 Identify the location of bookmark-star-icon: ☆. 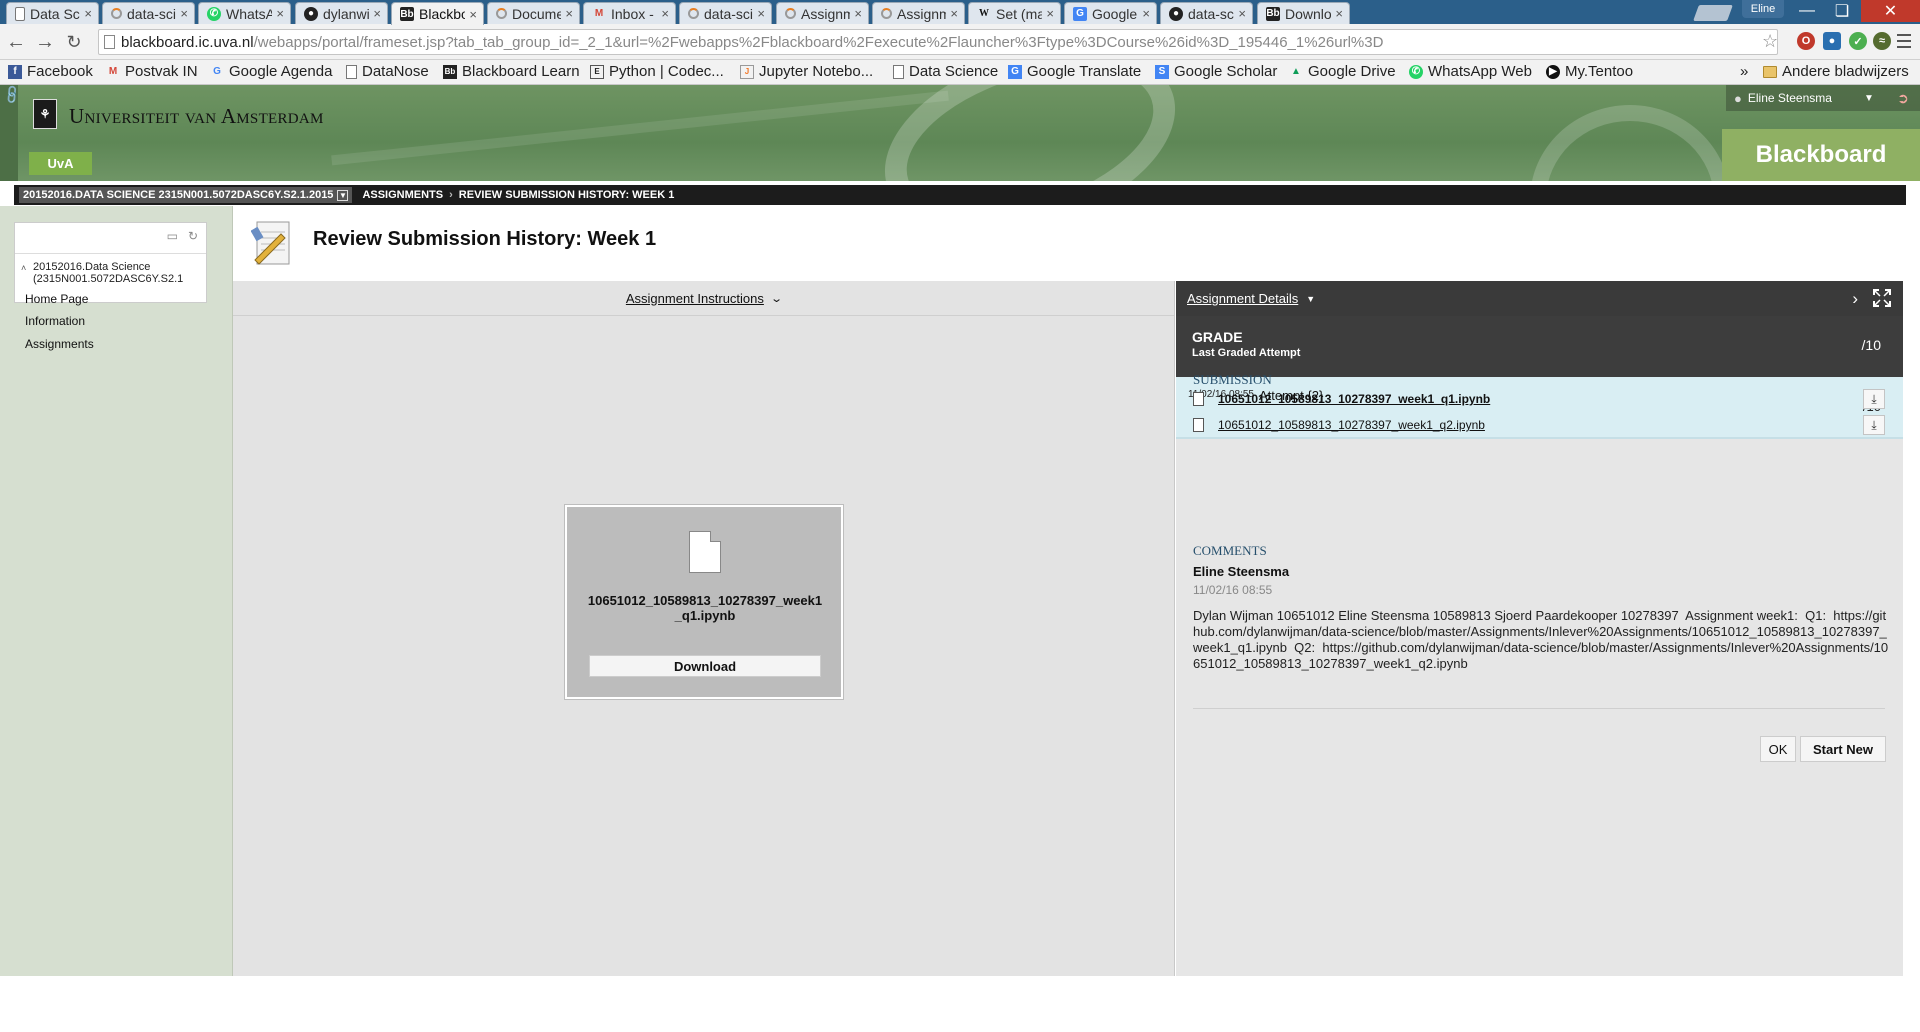
(1770, 41).